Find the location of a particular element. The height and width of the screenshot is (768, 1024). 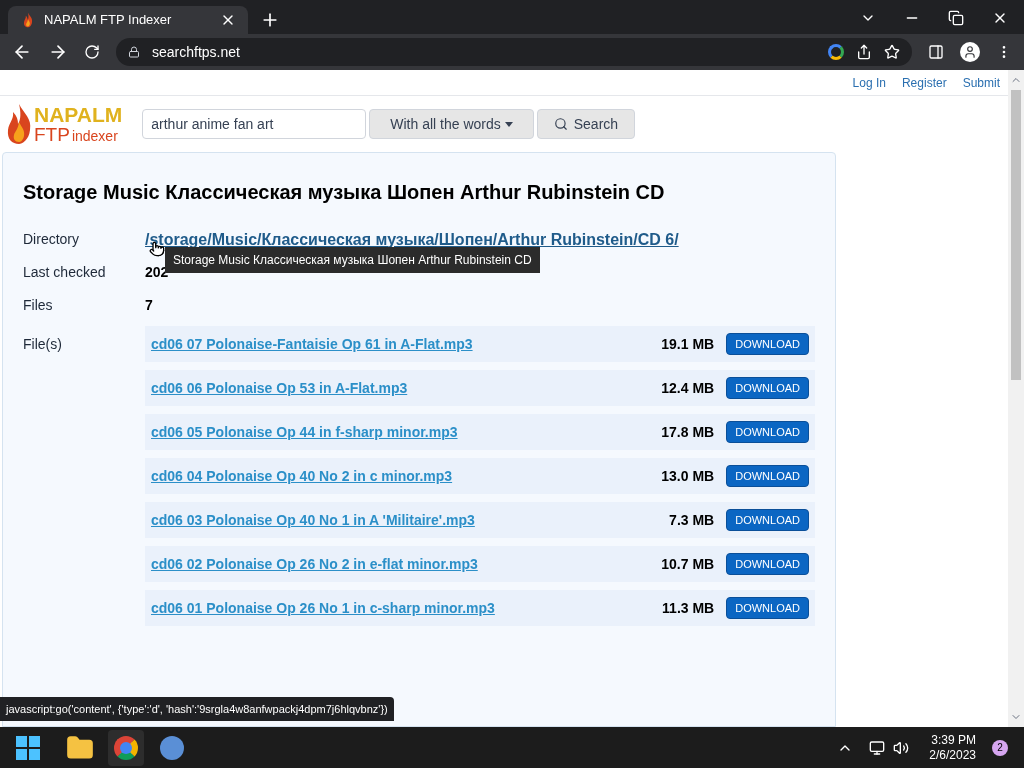

folder-icon is located at coordinates (80, 747).